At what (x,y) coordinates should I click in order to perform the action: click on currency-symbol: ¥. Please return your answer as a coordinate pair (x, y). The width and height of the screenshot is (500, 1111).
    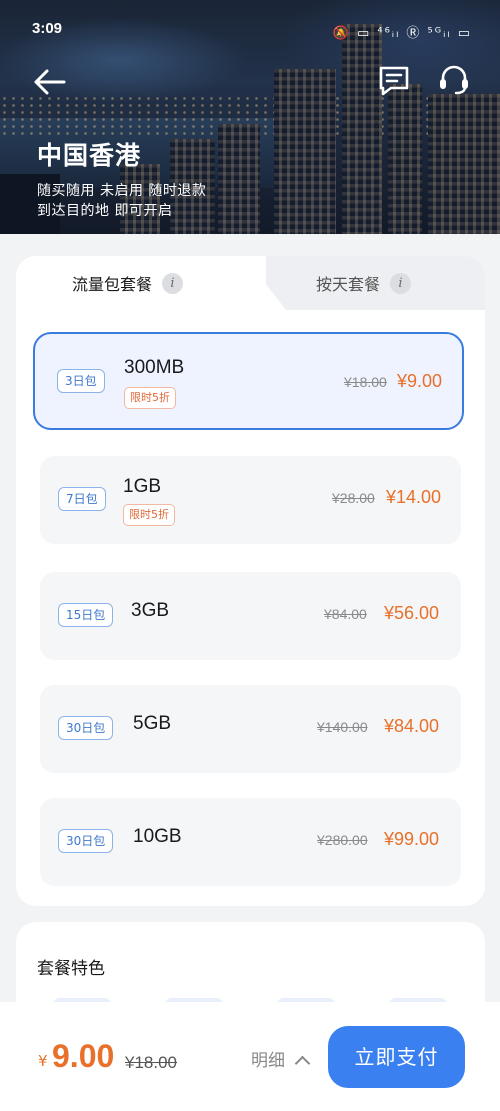
    Looking at the image, I should click on (43, 1061).